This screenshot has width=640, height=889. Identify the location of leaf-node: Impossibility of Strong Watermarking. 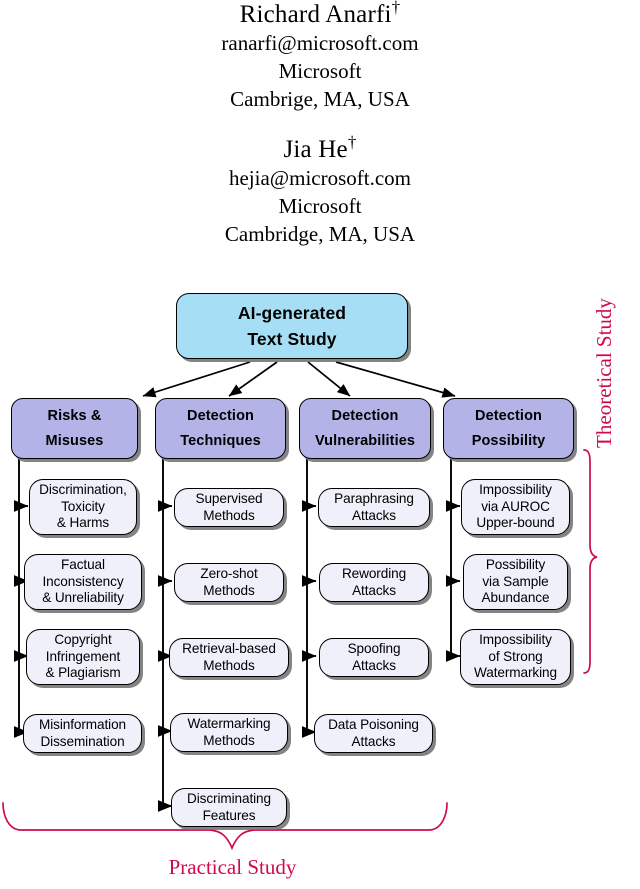
(515, 657).